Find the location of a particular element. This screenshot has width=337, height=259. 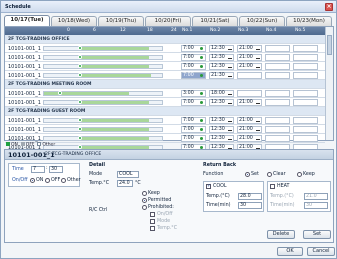

rc-prohibited-radio is located at coordinates (144, 207).